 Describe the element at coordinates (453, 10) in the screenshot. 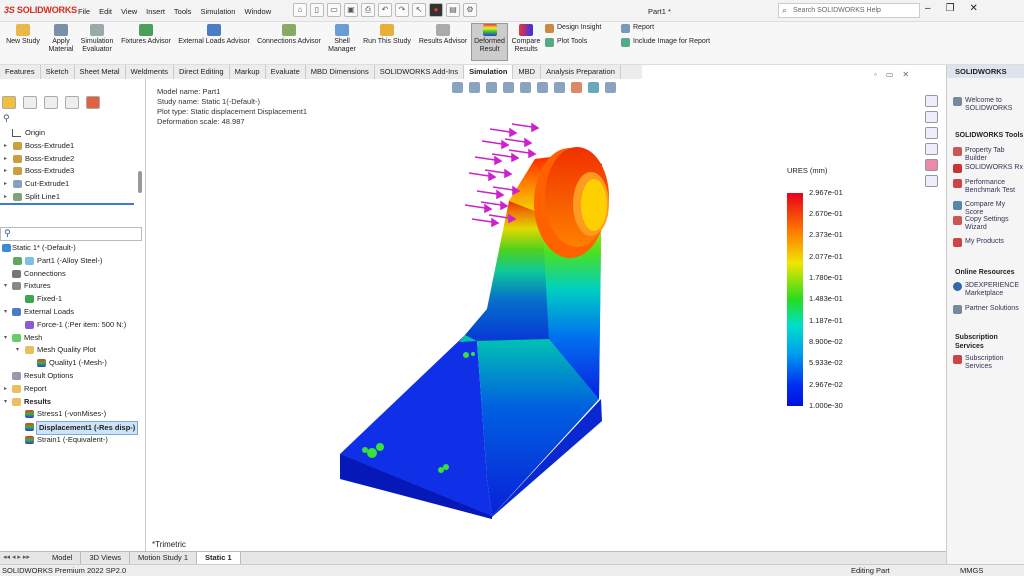

I see `file-properties-icon: ▤` at that location.